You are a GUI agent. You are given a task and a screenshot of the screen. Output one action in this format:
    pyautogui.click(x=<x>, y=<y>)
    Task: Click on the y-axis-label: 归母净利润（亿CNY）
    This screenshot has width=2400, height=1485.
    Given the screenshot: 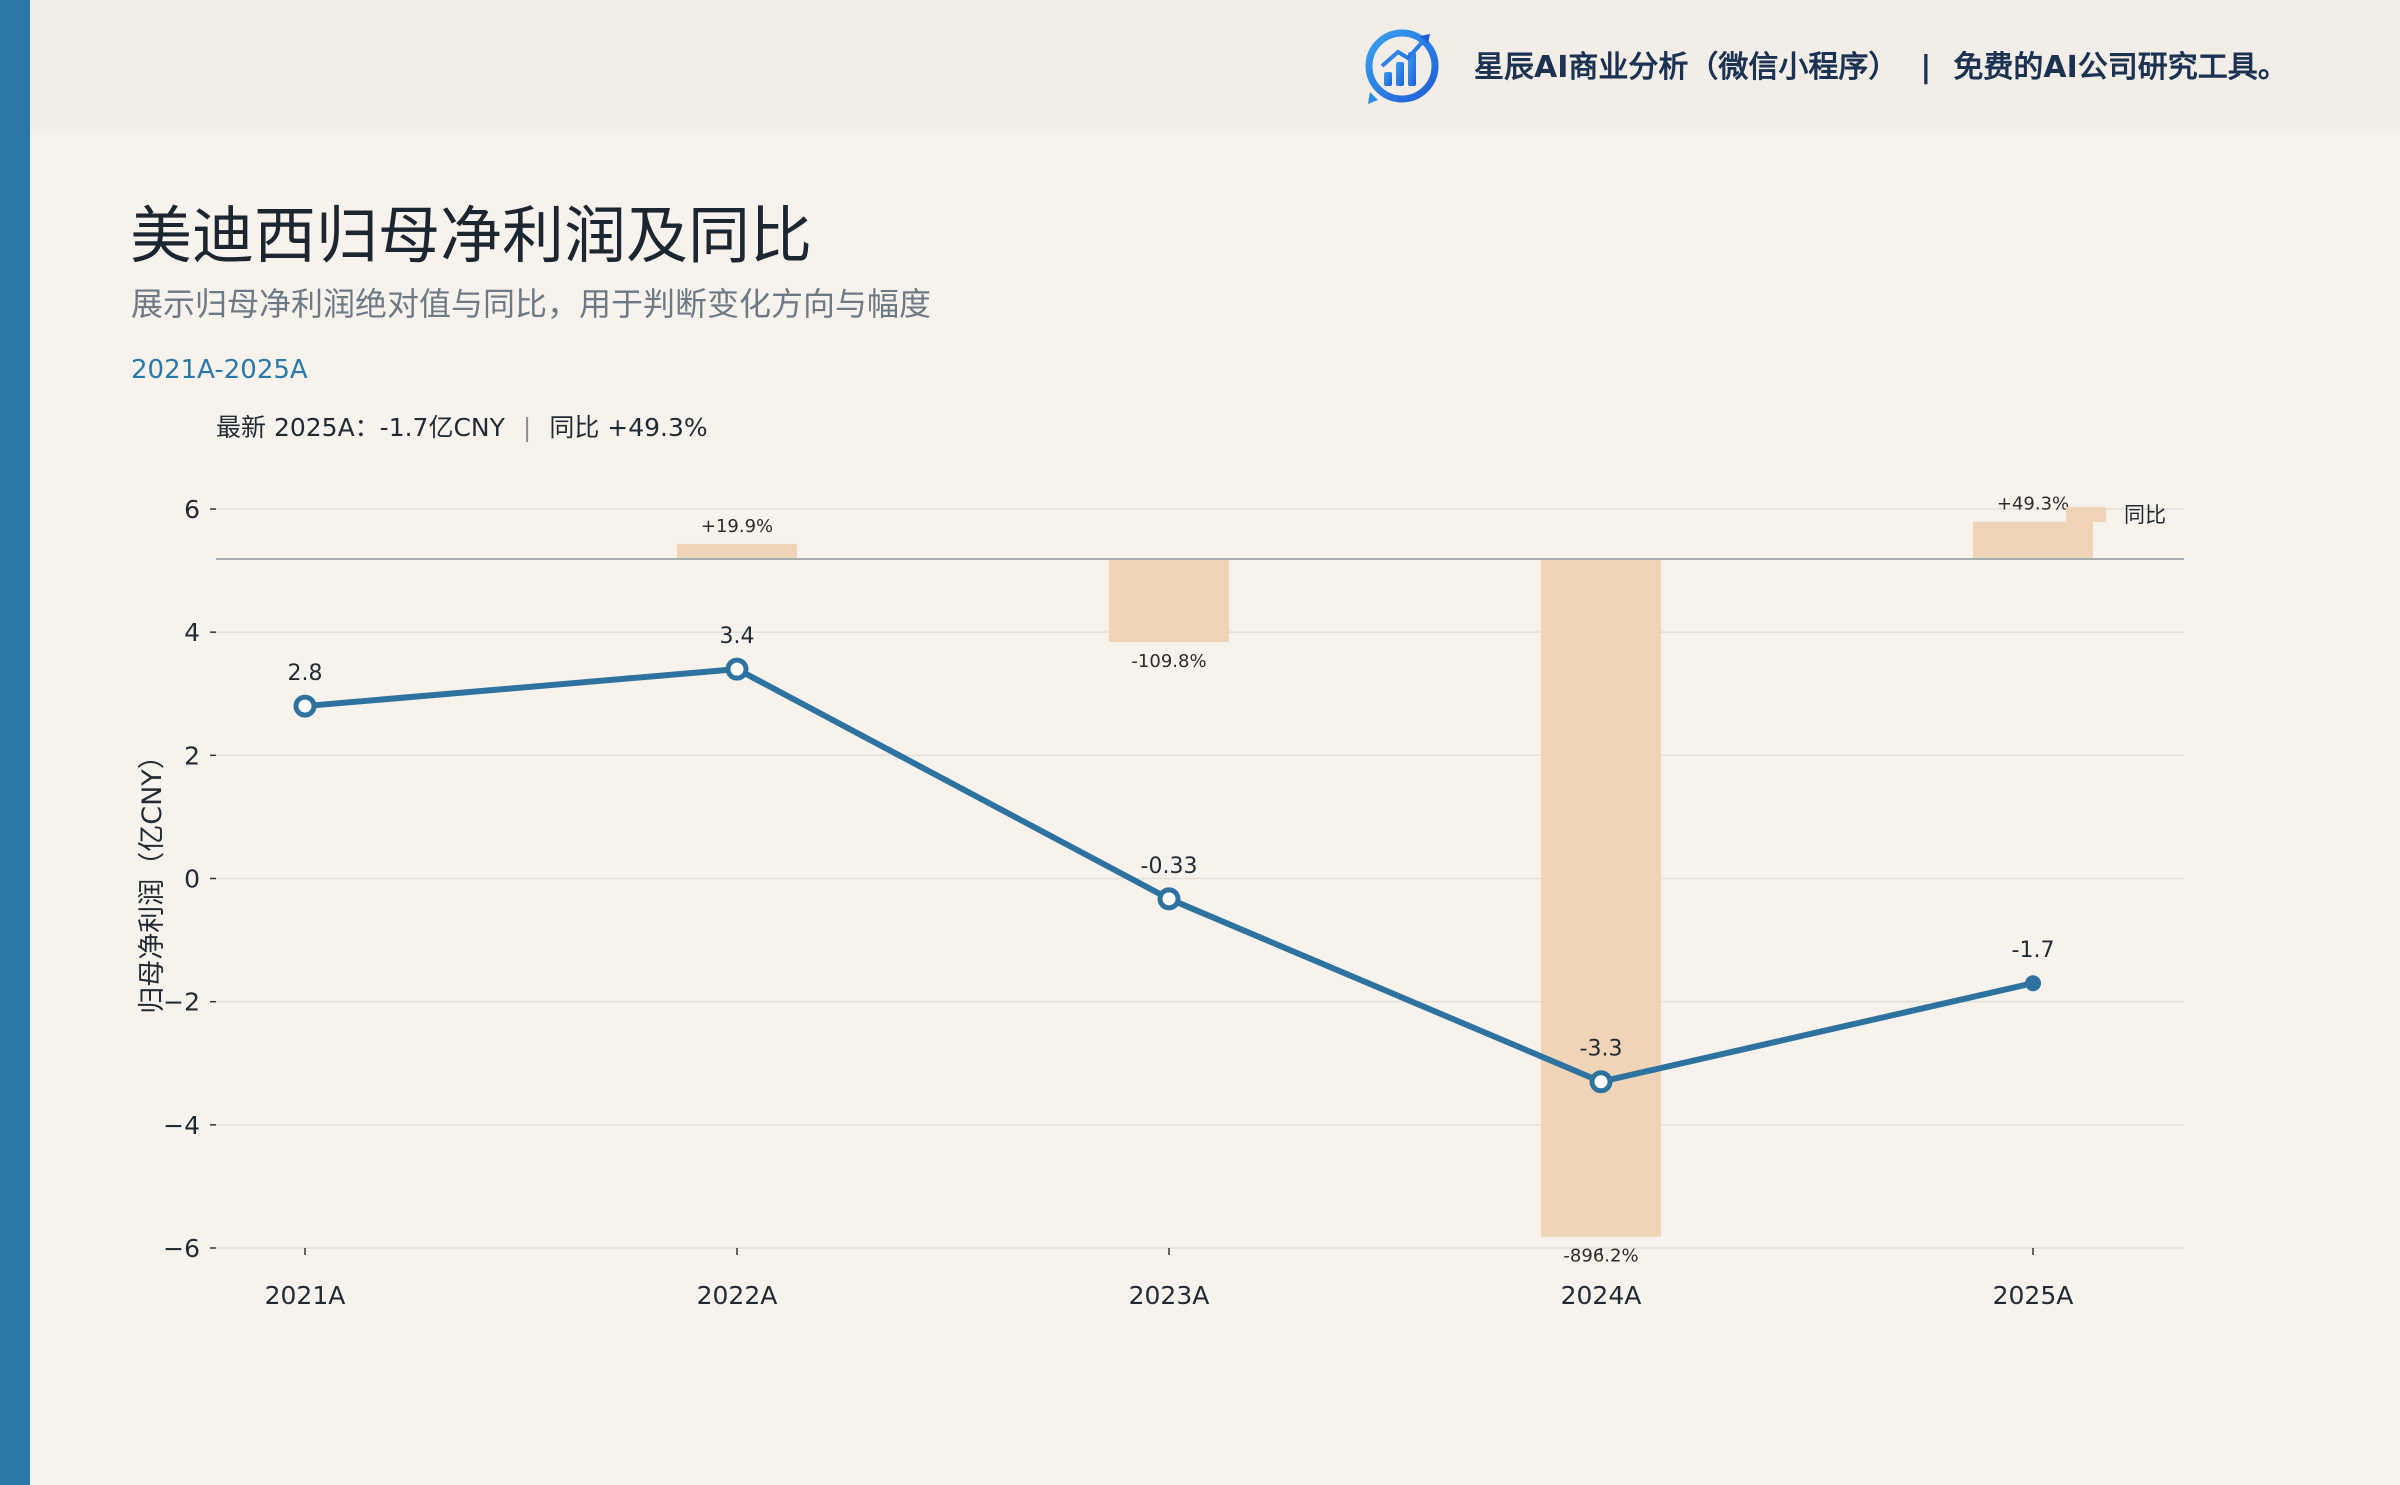 What is the action you would take?
    pyautogui.click(x=152, y=878)
    